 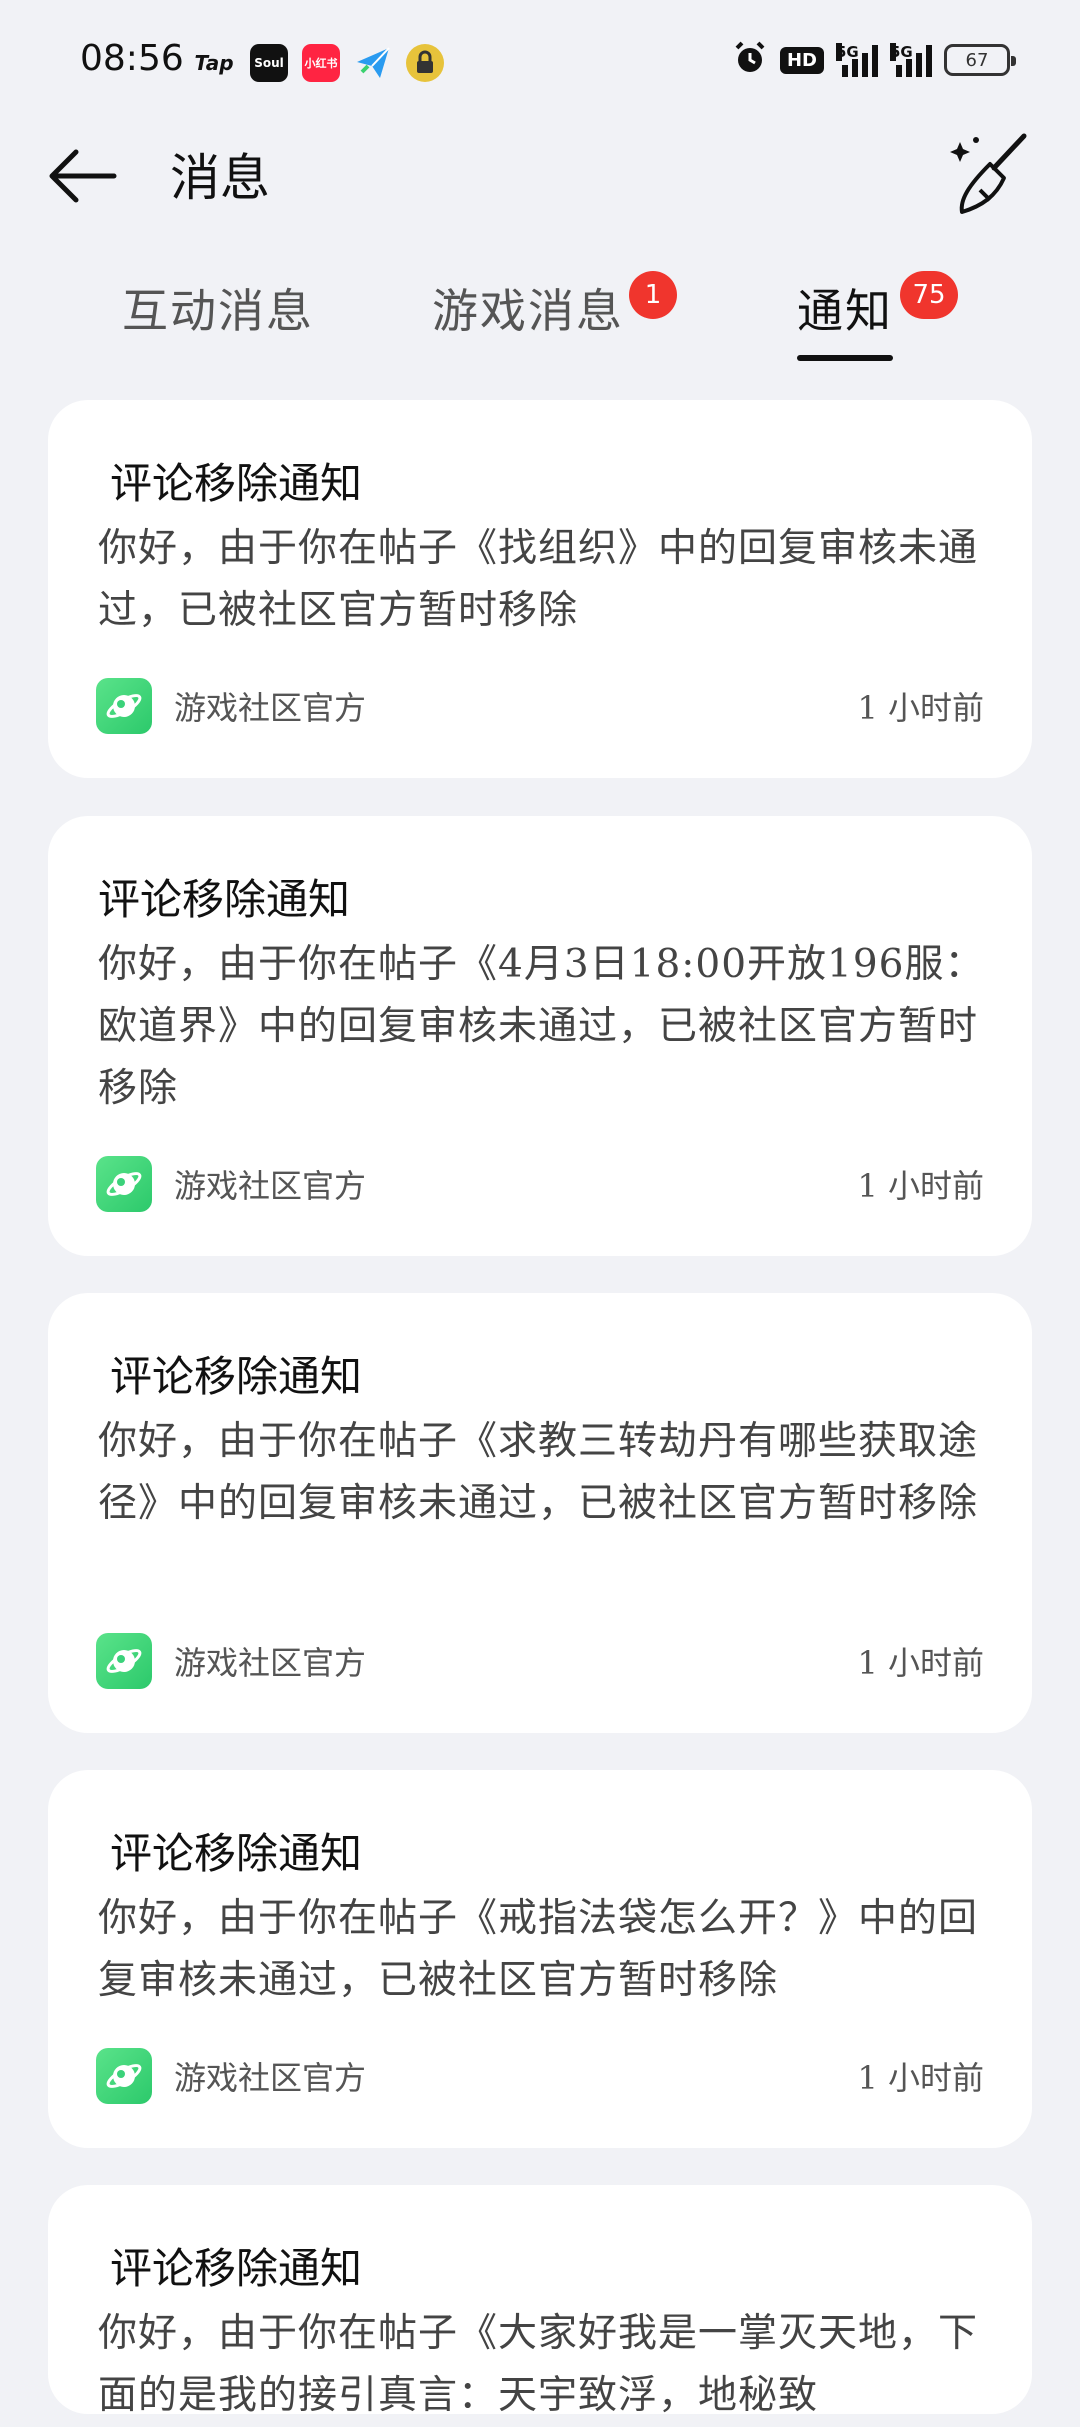 I want to click on notification-app-icons: Tap Soul 小红书, so click(x=318, y=63).